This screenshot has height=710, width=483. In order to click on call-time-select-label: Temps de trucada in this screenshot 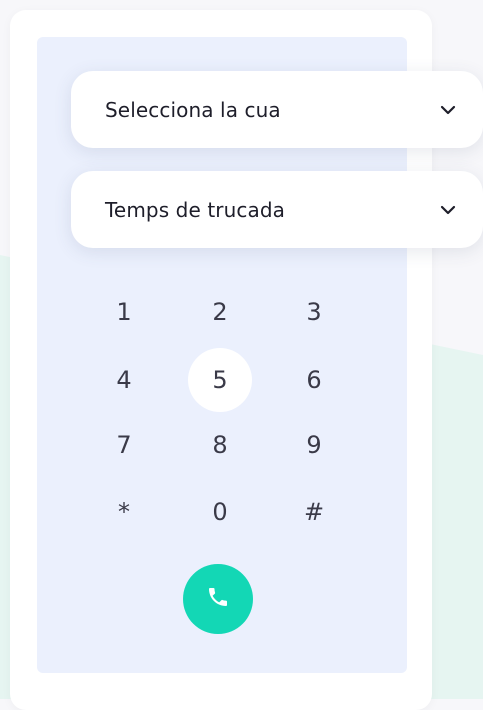, I will do `click(195, 209)`.